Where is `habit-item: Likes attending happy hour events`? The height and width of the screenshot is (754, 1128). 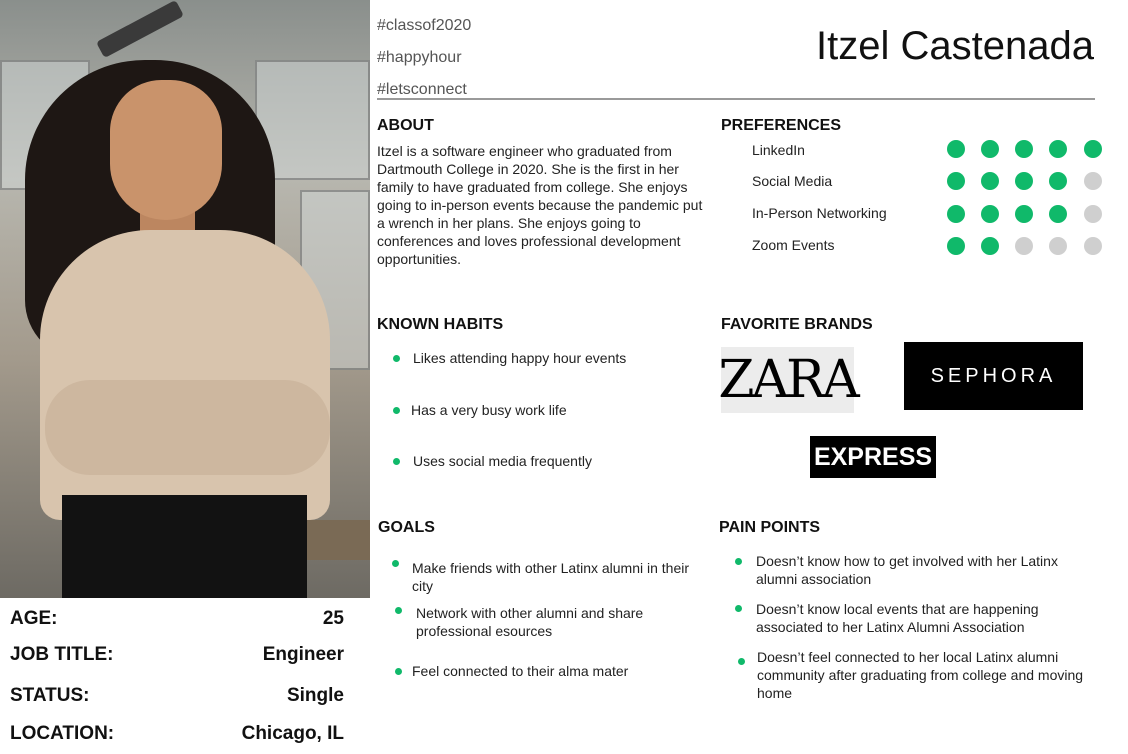 habit-item: Likes attending happy hour events is located at coordinates (520, 358).